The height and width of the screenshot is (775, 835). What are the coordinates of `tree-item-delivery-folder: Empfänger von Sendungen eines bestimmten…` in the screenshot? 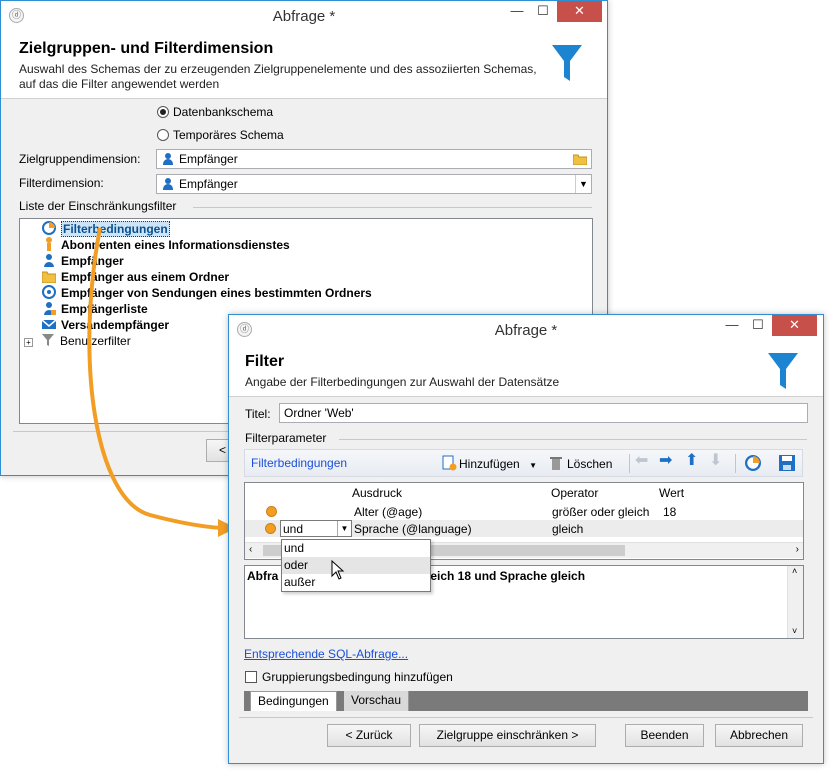 It's located at (207, 293).